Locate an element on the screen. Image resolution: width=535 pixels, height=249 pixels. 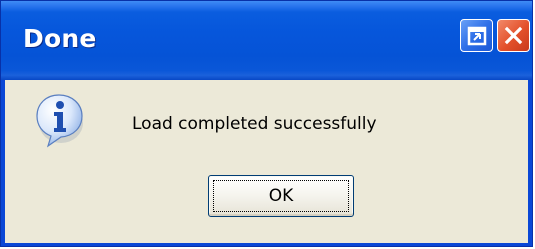
restore-button is located at coordinates (476, 35).